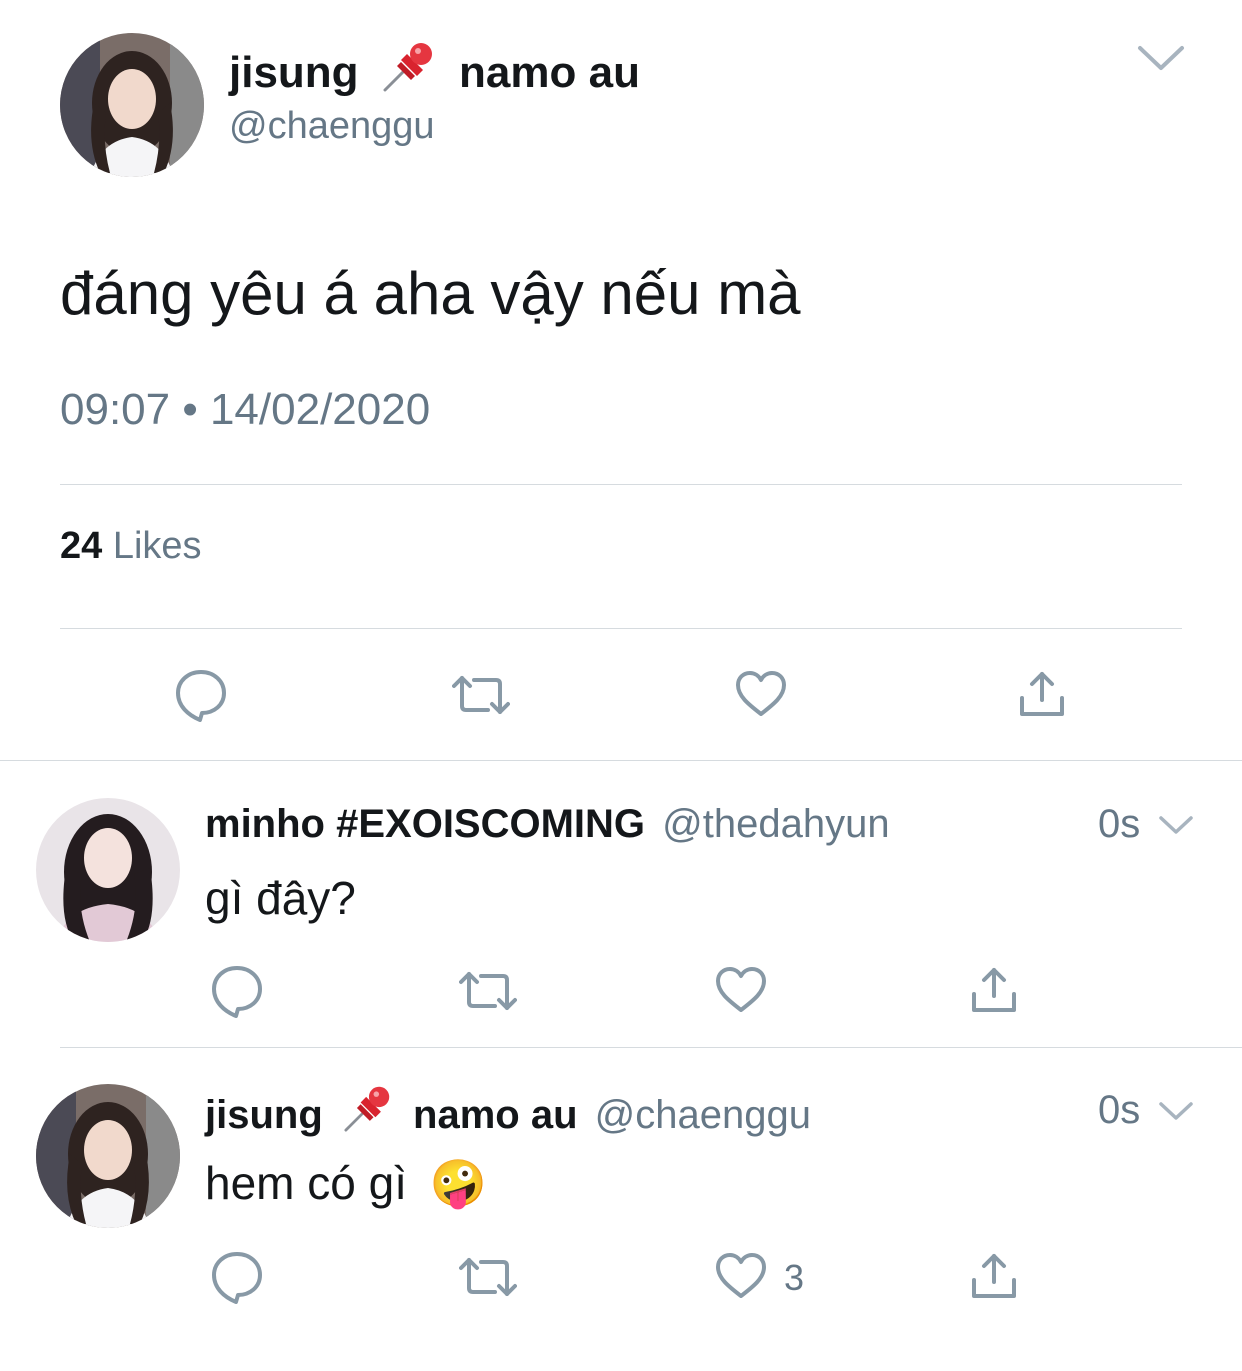 This screenshot has width=1242, height=1371. What do you see at coordinates (306, 1183) in the screenshot?
I see `reply-text: hem có gì` at bounding box center [306, 1183].